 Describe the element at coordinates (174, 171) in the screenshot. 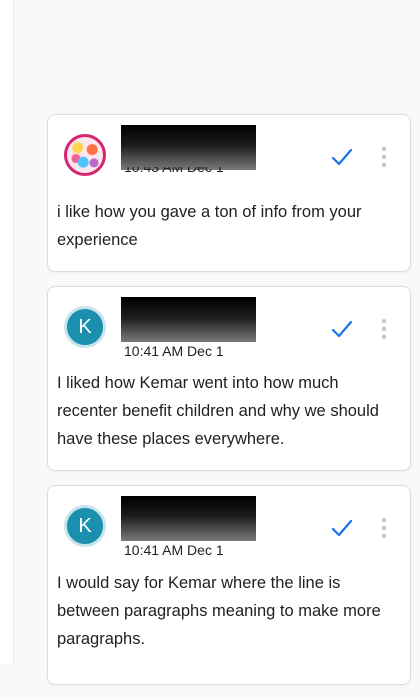

I see `comment-timestamp: 10:43 AM Dec 1` at that location.